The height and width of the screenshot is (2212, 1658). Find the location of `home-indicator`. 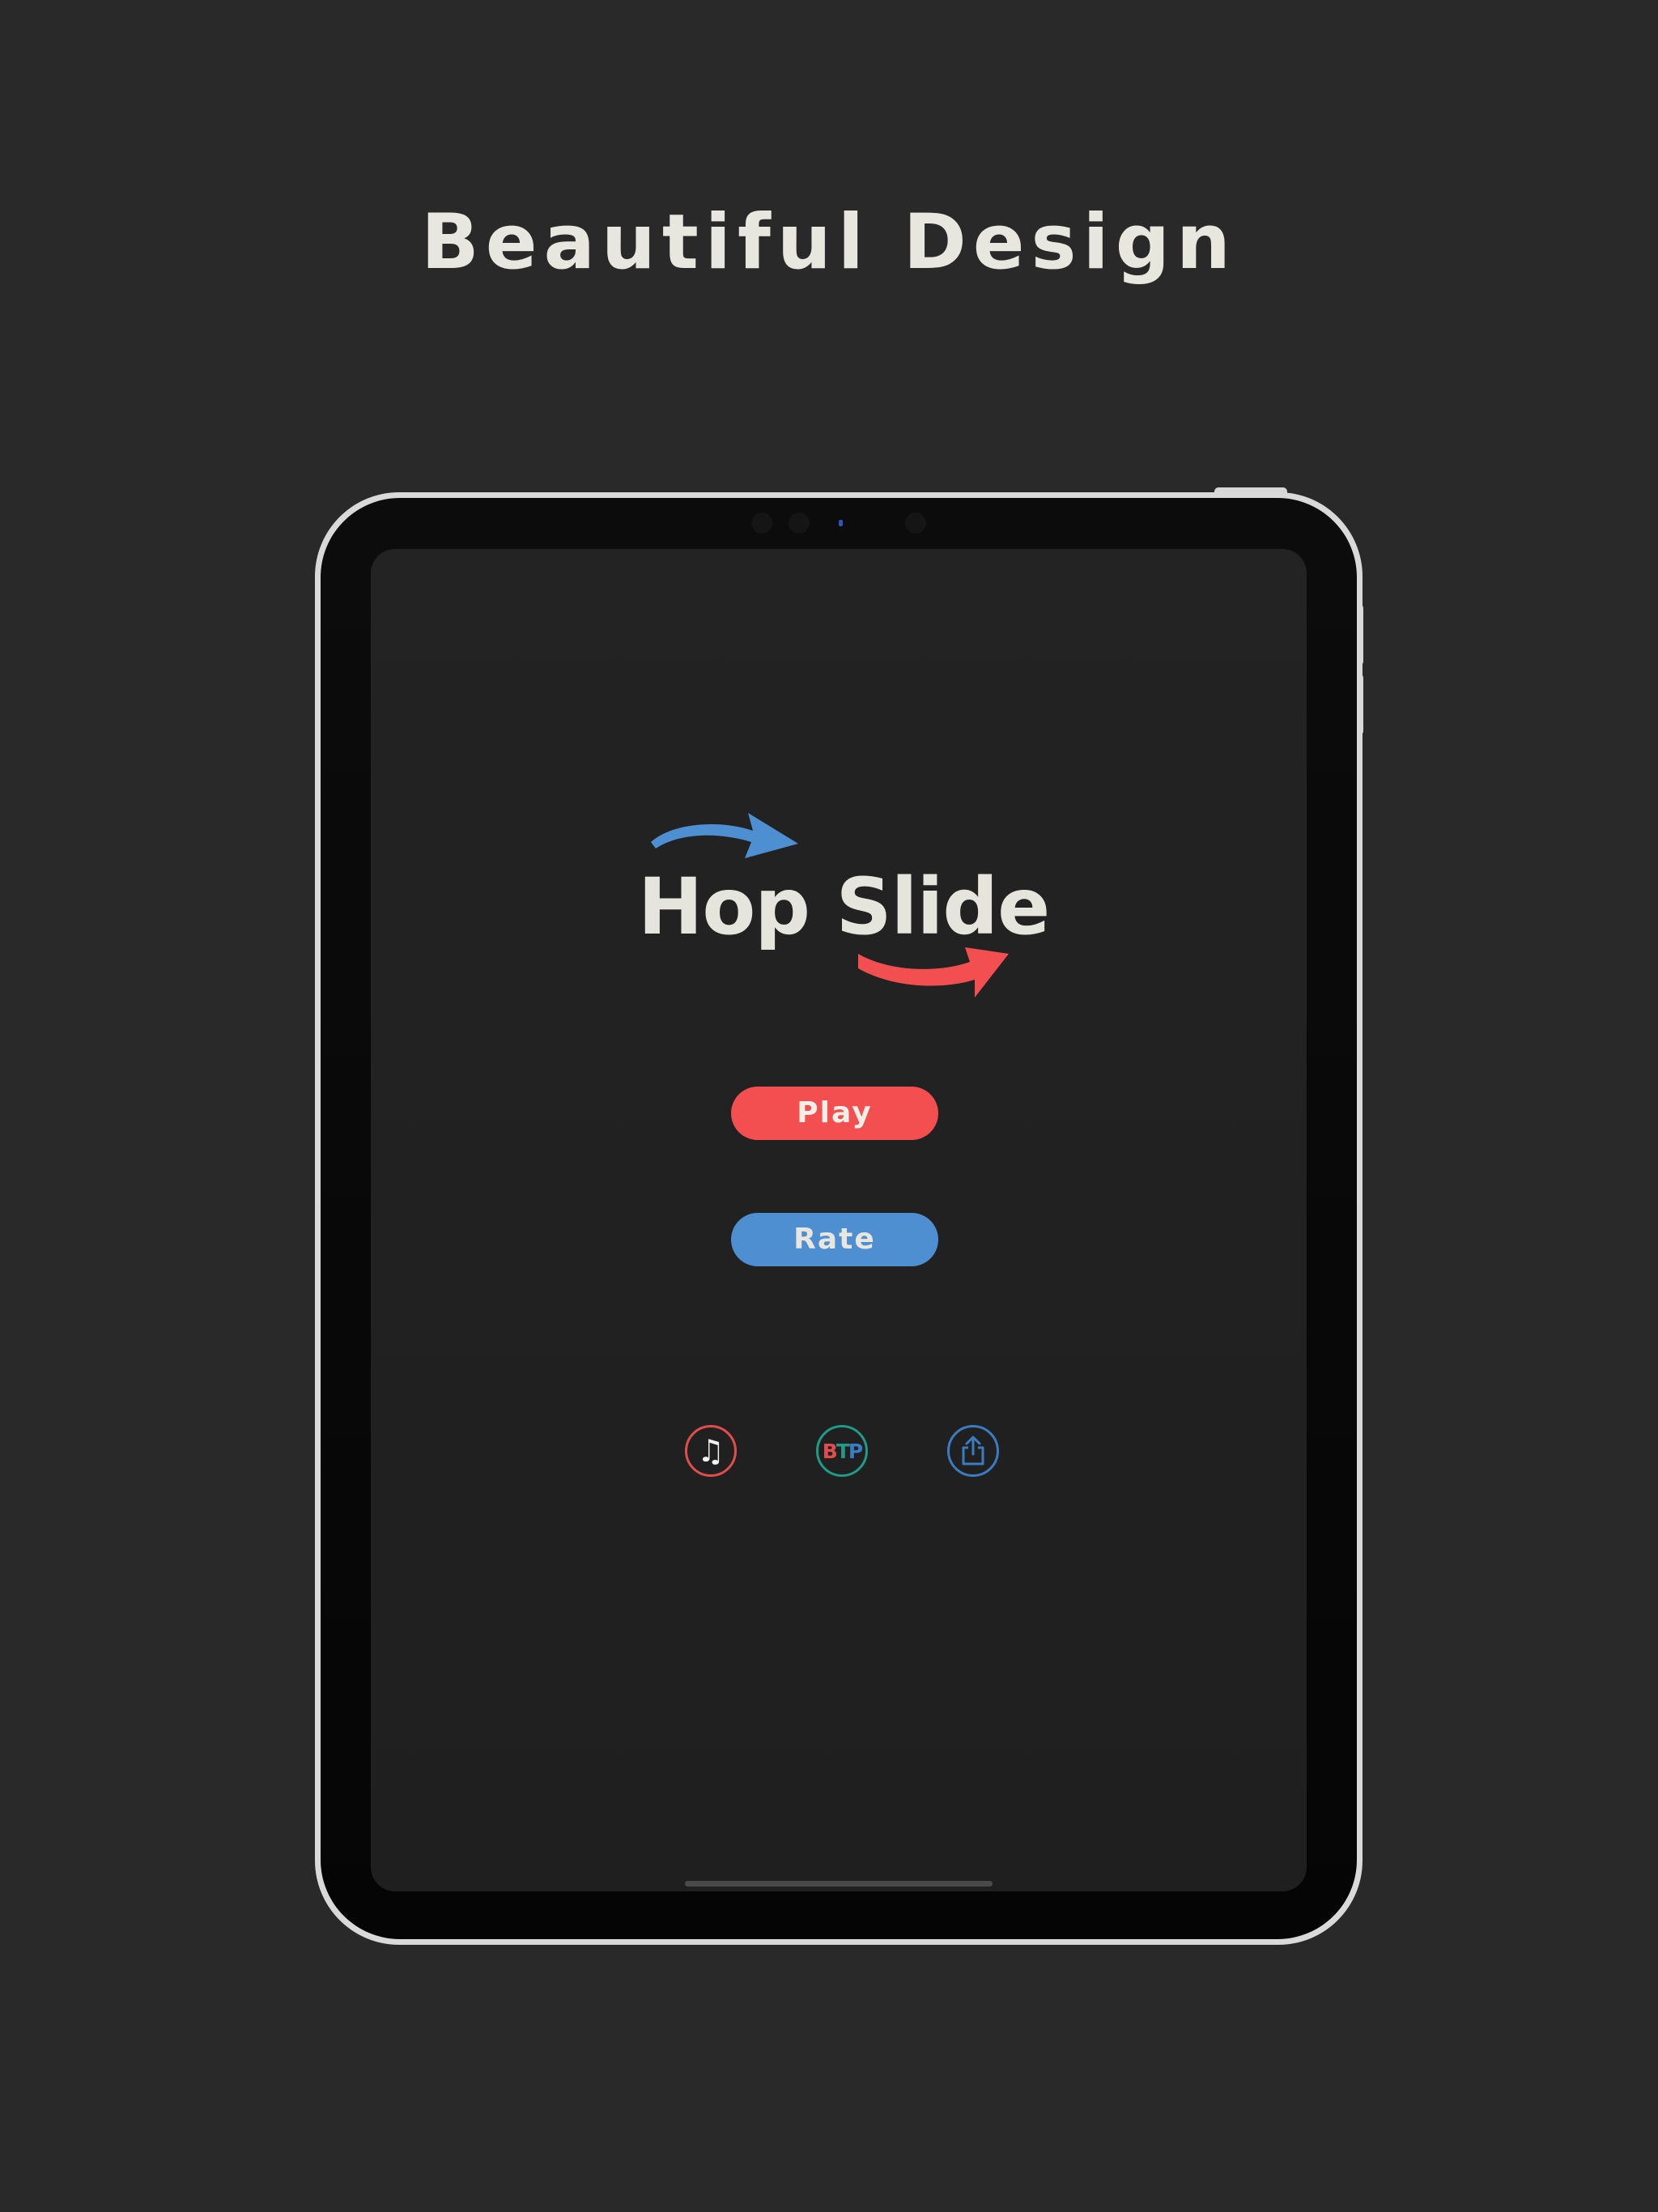

home-indicator is located at coordinates (839, 1884).